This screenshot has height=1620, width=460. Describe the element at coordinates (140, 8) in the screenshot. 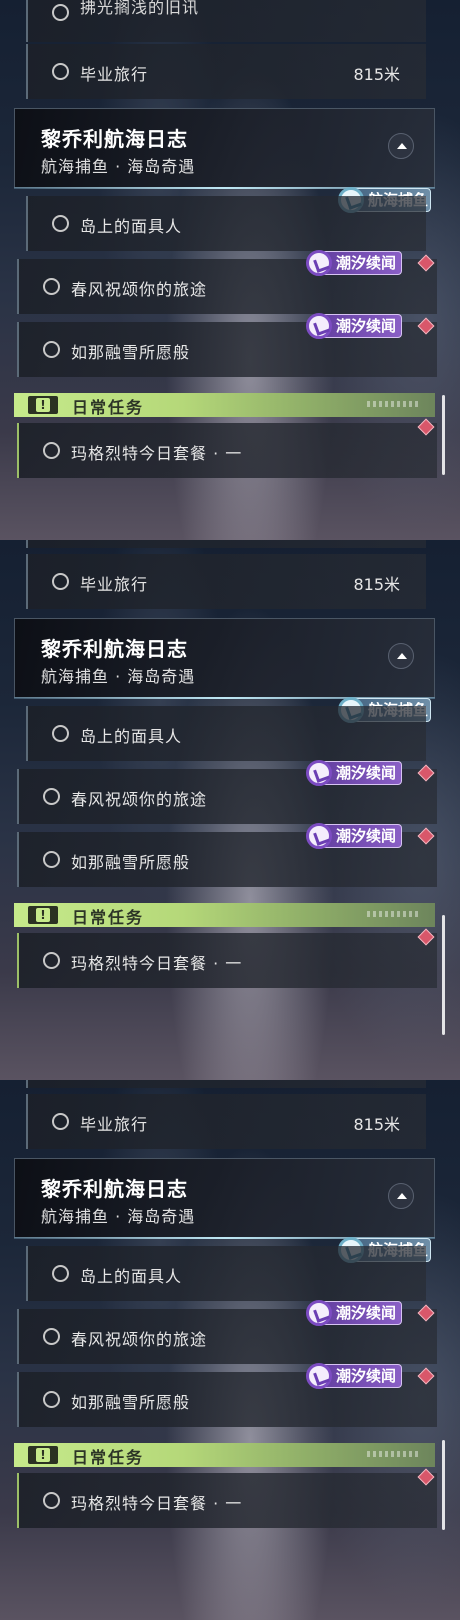

I see `quest-item-label: 拂光搁浅的旧讯` at that location.